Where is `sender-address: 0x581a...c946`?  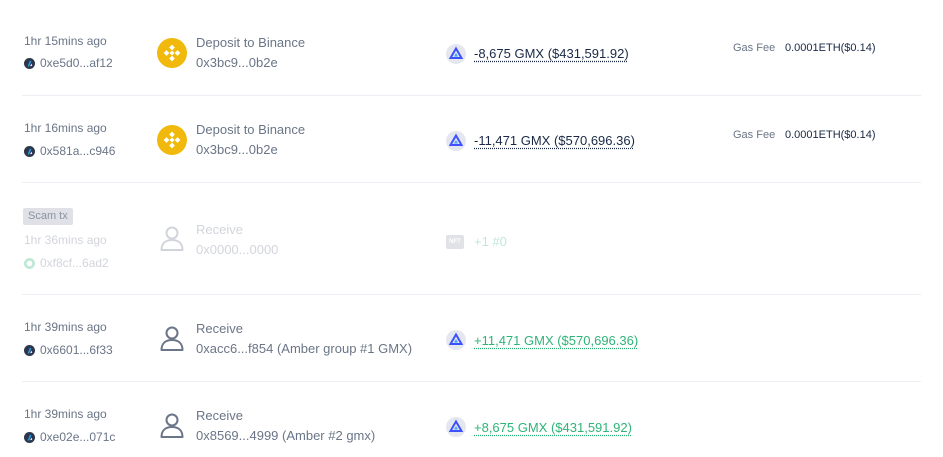 sender-address: 0x581a...c946 is located at coordinates (78, 151).